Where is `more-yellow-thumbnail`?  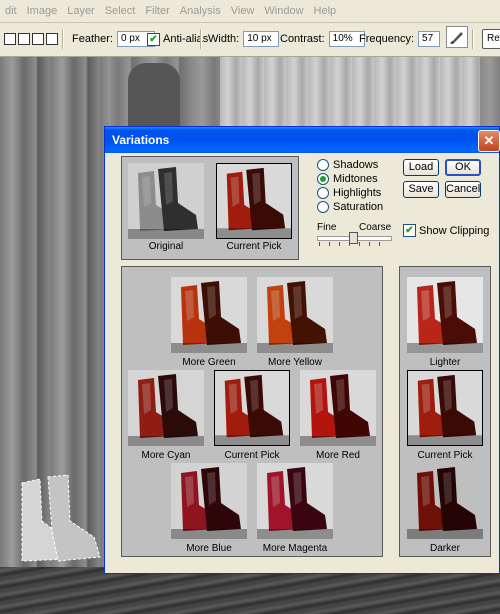 more-yellow-thumbnail is located at coordinates (295, 315).